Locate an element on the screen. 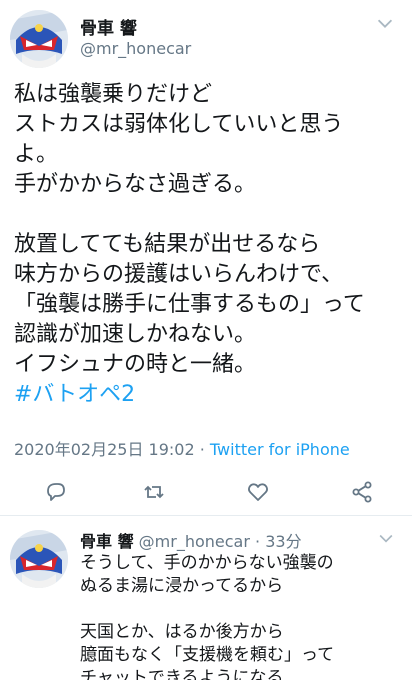 The width and height of the screenshot is (412, 680). reply-header: 骨車 響 @mr_honecar · 33分 is located at coordinates (191, 540).